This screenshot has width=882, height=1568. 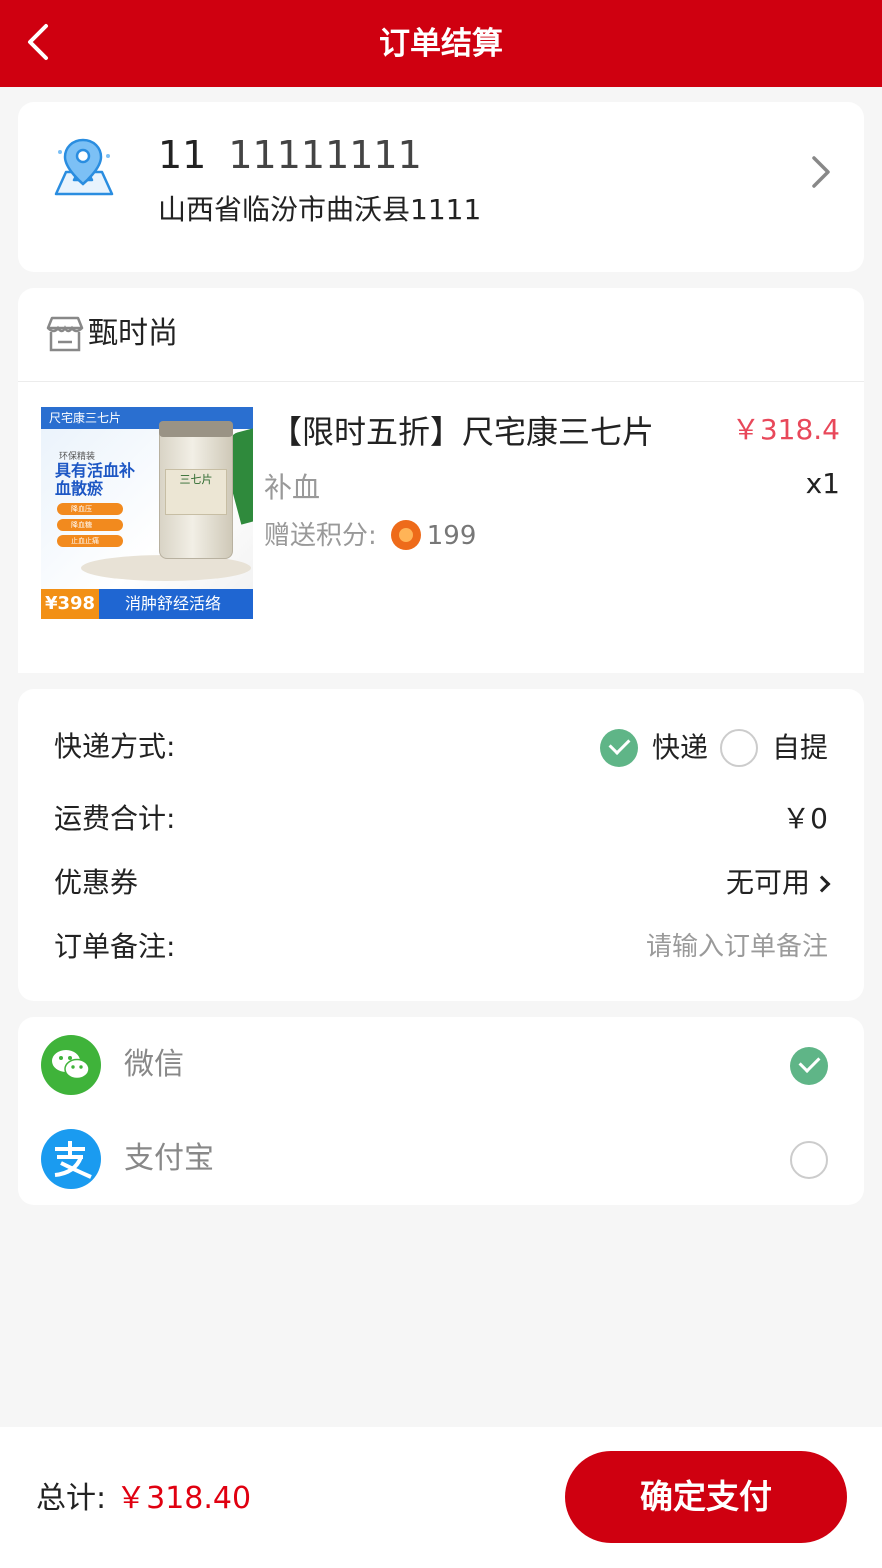 I want to click on location-map-icon, so click(x=84, y=167).